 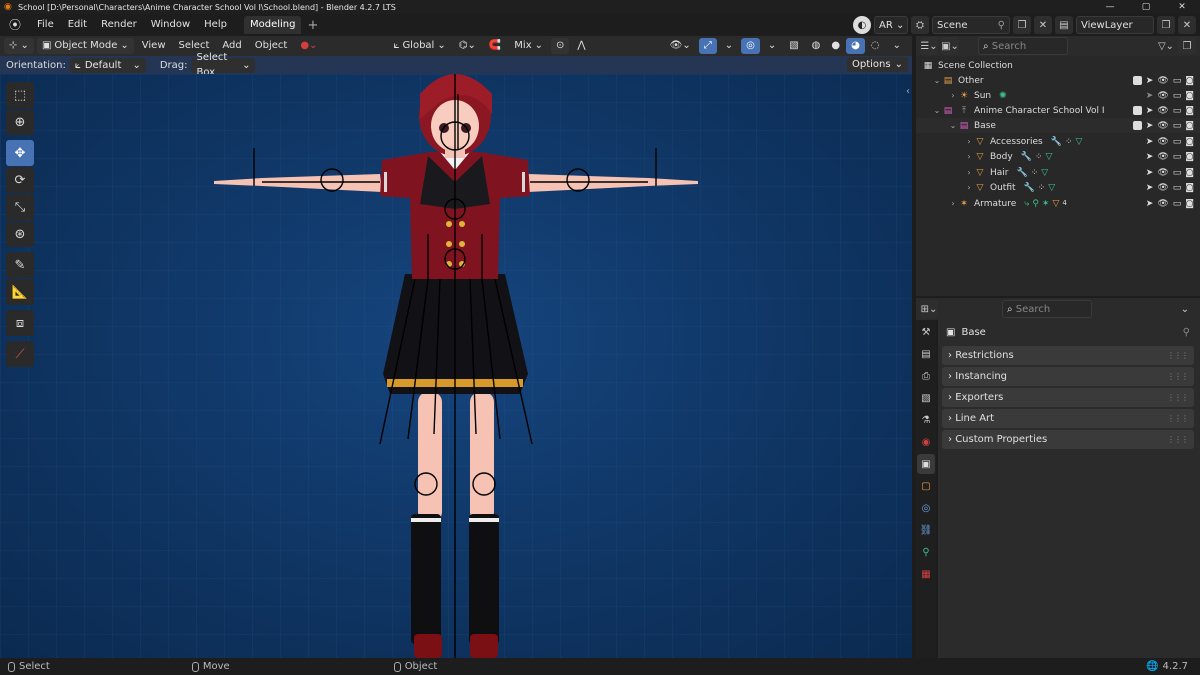 I want to click on texture-tab-icon: ▦, so click(x=926, y=574).